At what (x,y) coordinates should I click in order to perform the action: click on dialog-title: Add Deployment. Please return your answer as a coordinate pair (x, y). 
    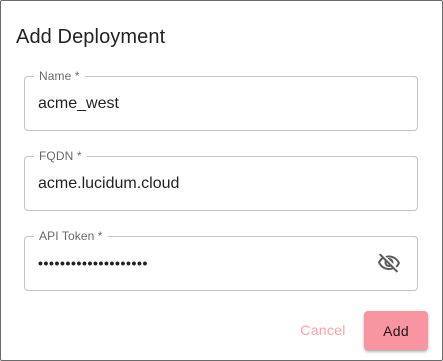
    Looking at the image, I should click on (91, 37).